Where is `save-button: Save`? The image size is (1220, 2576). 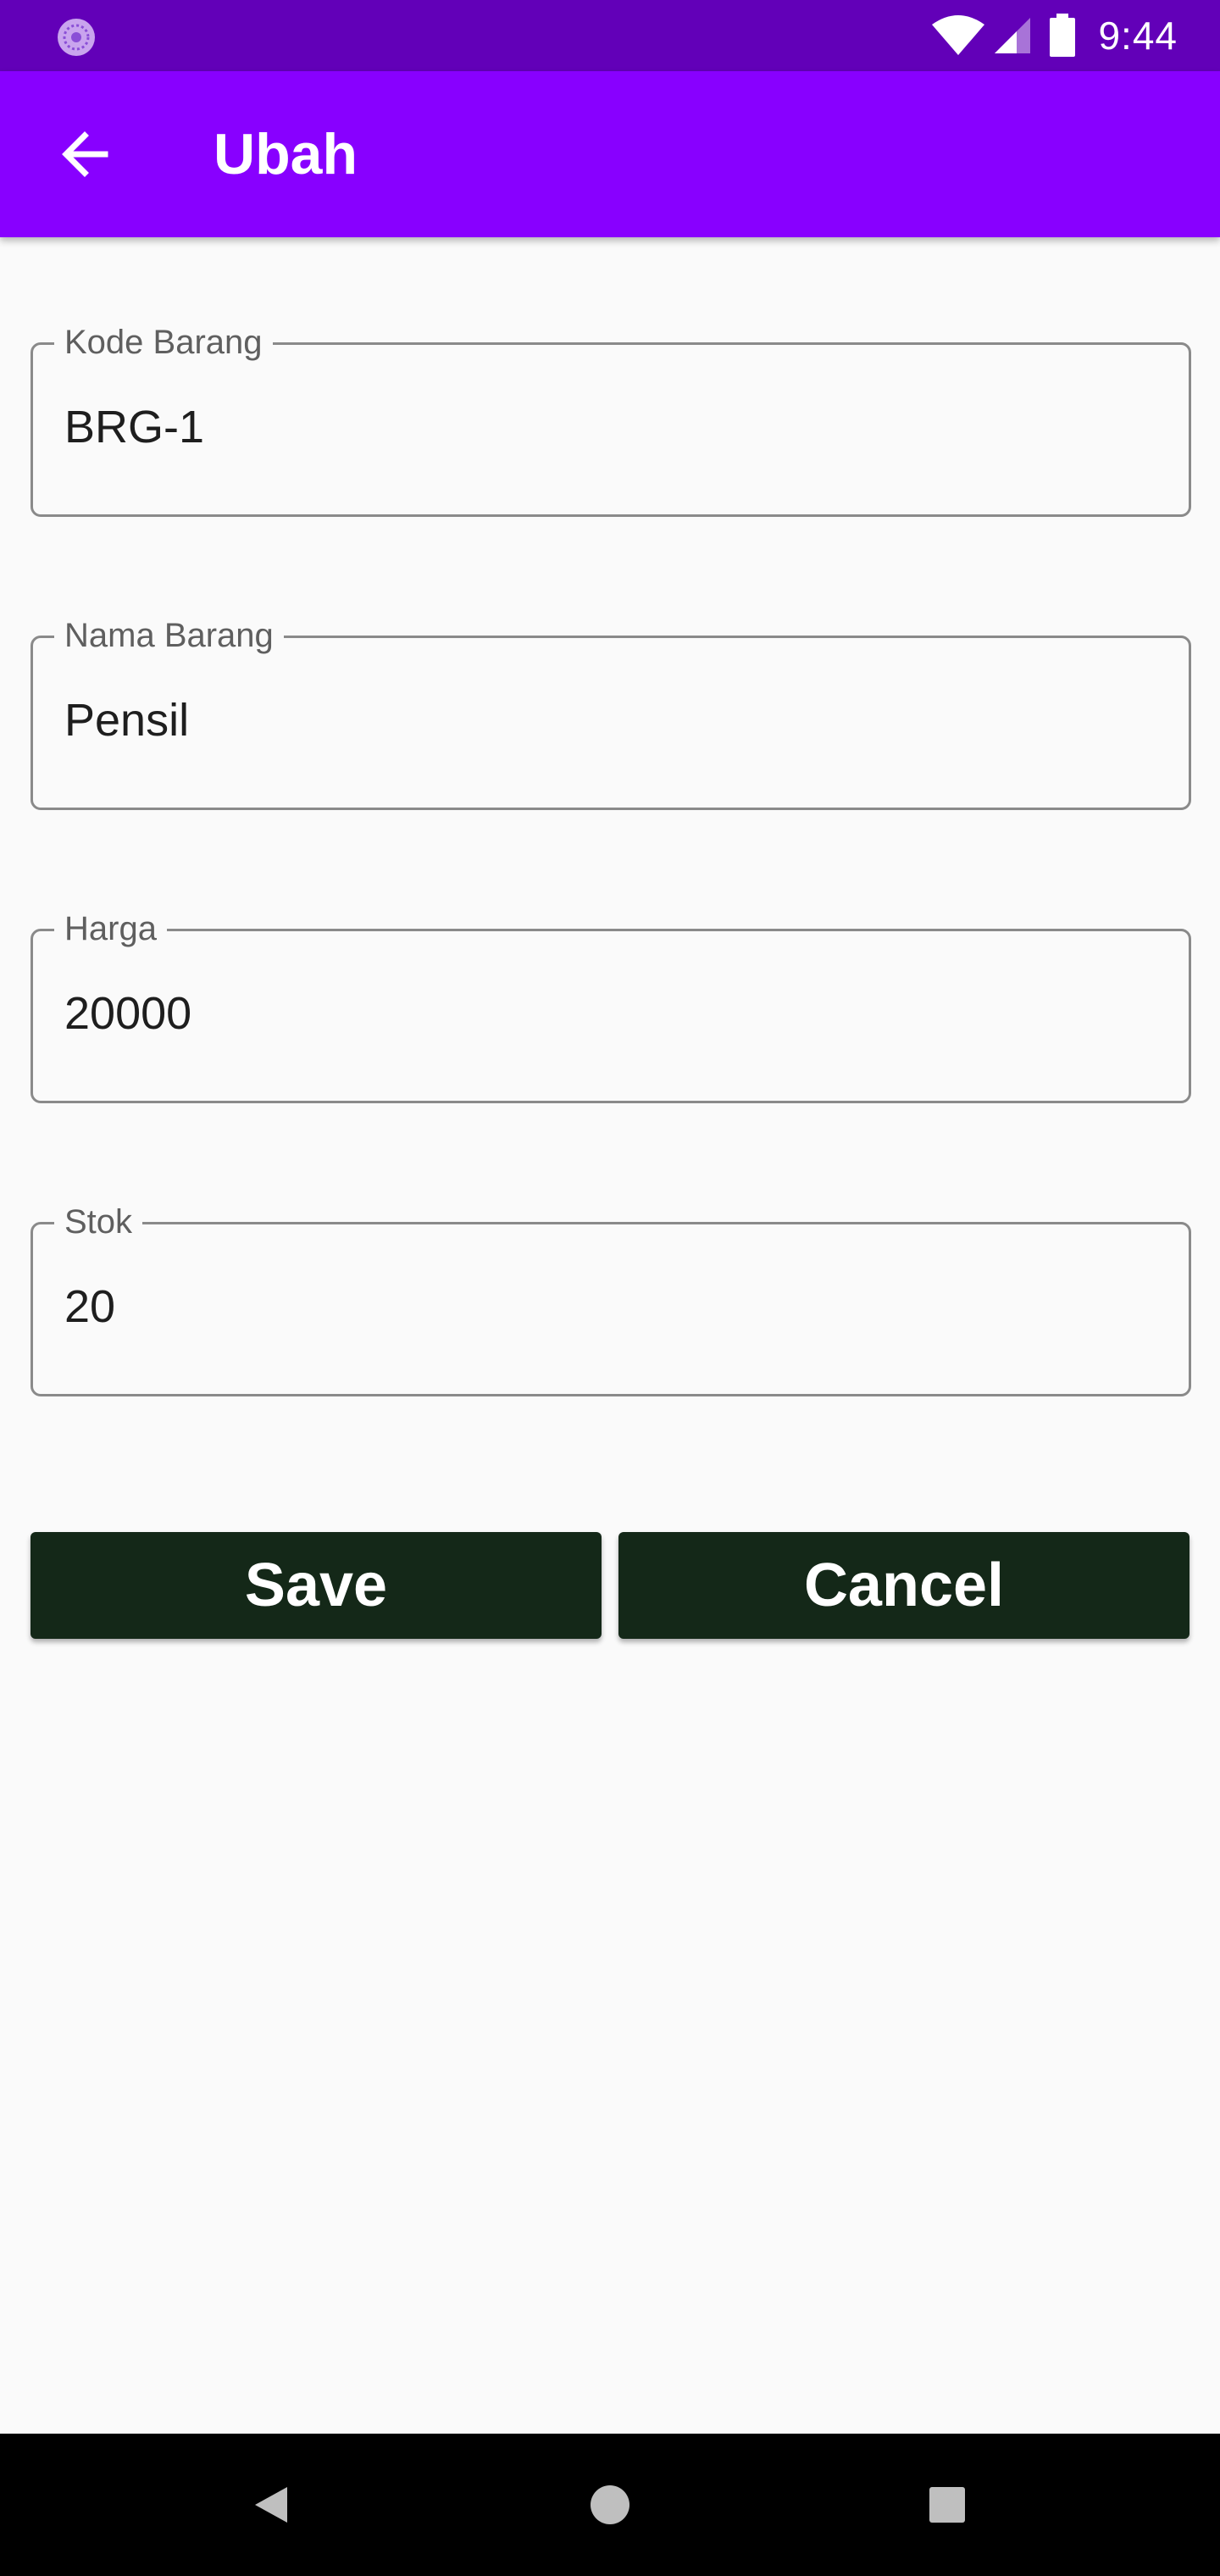
save-button: Save is located at coordinates (316, 1585).